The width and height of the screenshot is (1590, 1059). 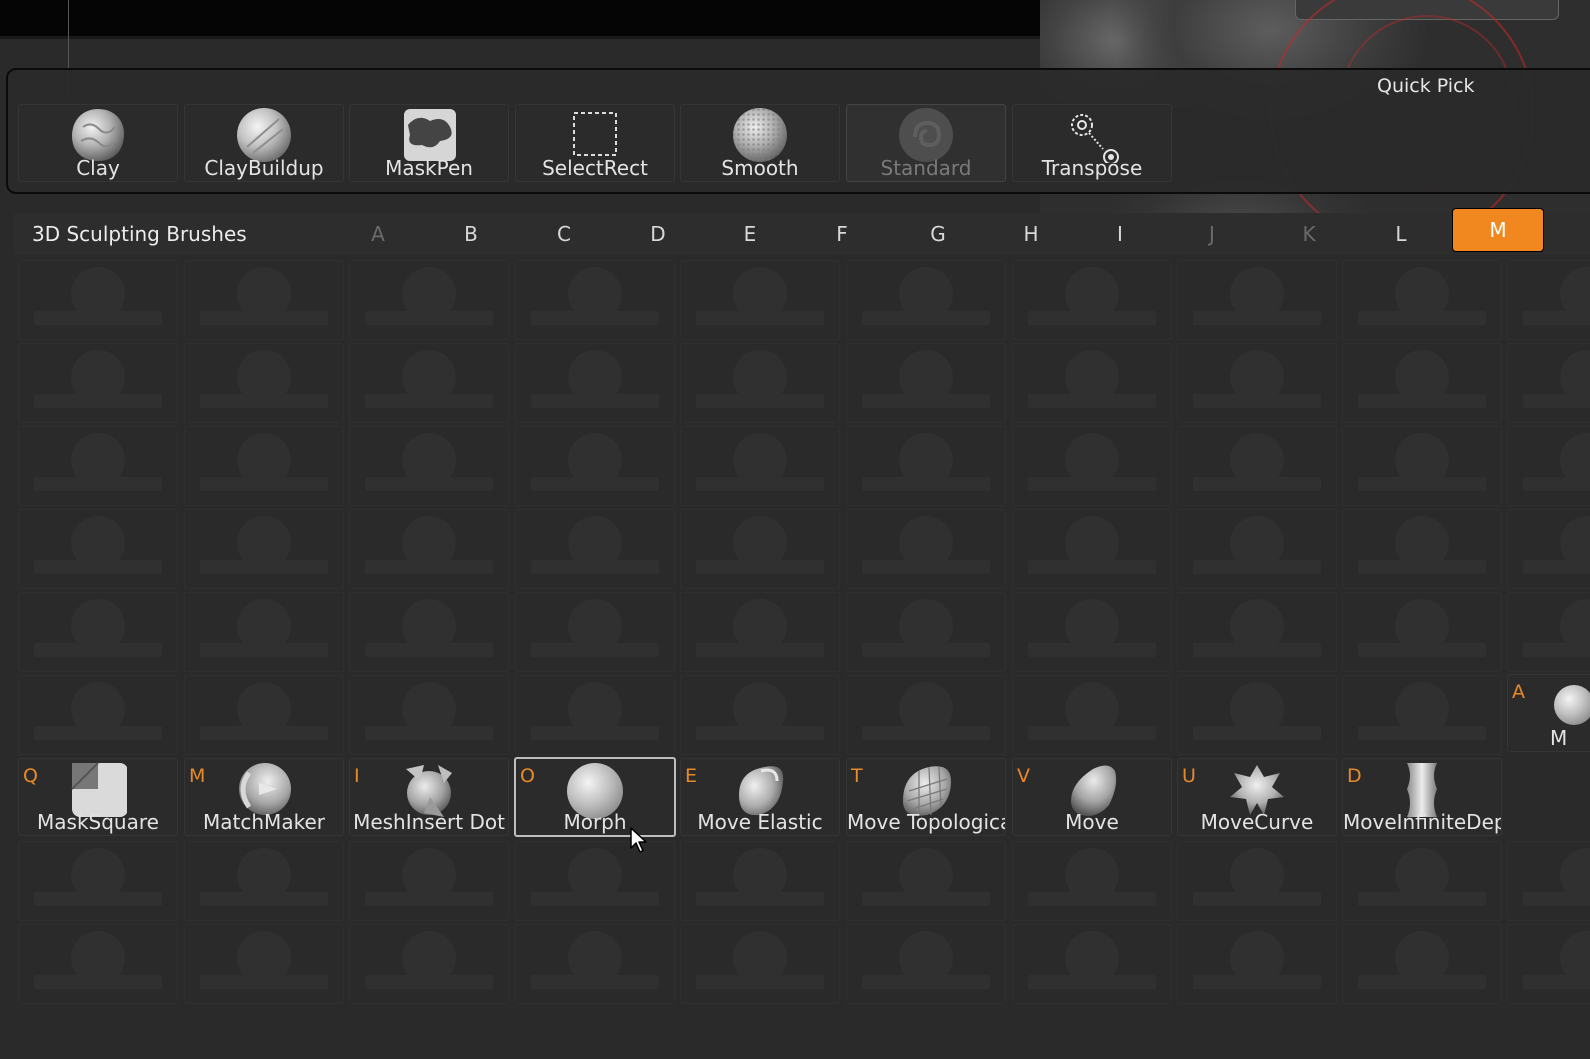 I want to click on quick-pick-maskpen: MaskPen, so click(x=429, y=143).